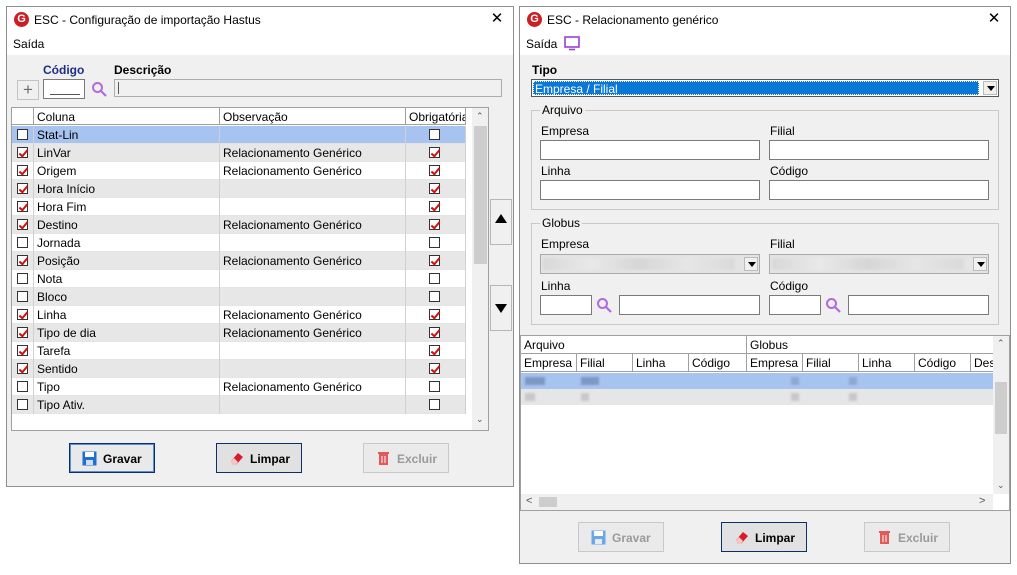  Describe the element at coordinates (982, 363) in the screenshot. I see `header-descricao: Des` at that location.